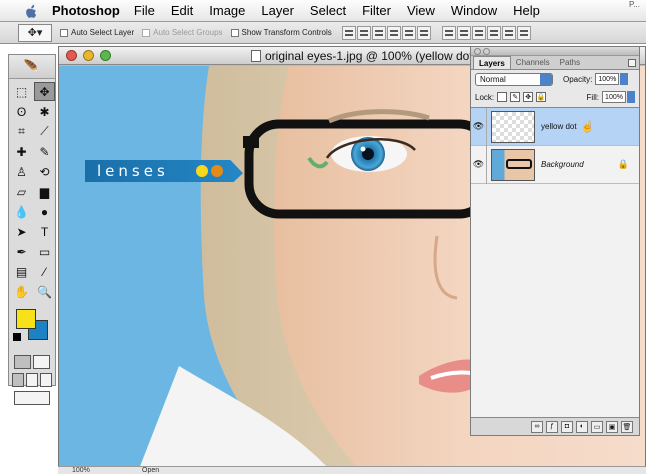 The width and height of the screenshot is (646, 474). I want to click on hand-tool-icon: ✋, so click(21, 291).